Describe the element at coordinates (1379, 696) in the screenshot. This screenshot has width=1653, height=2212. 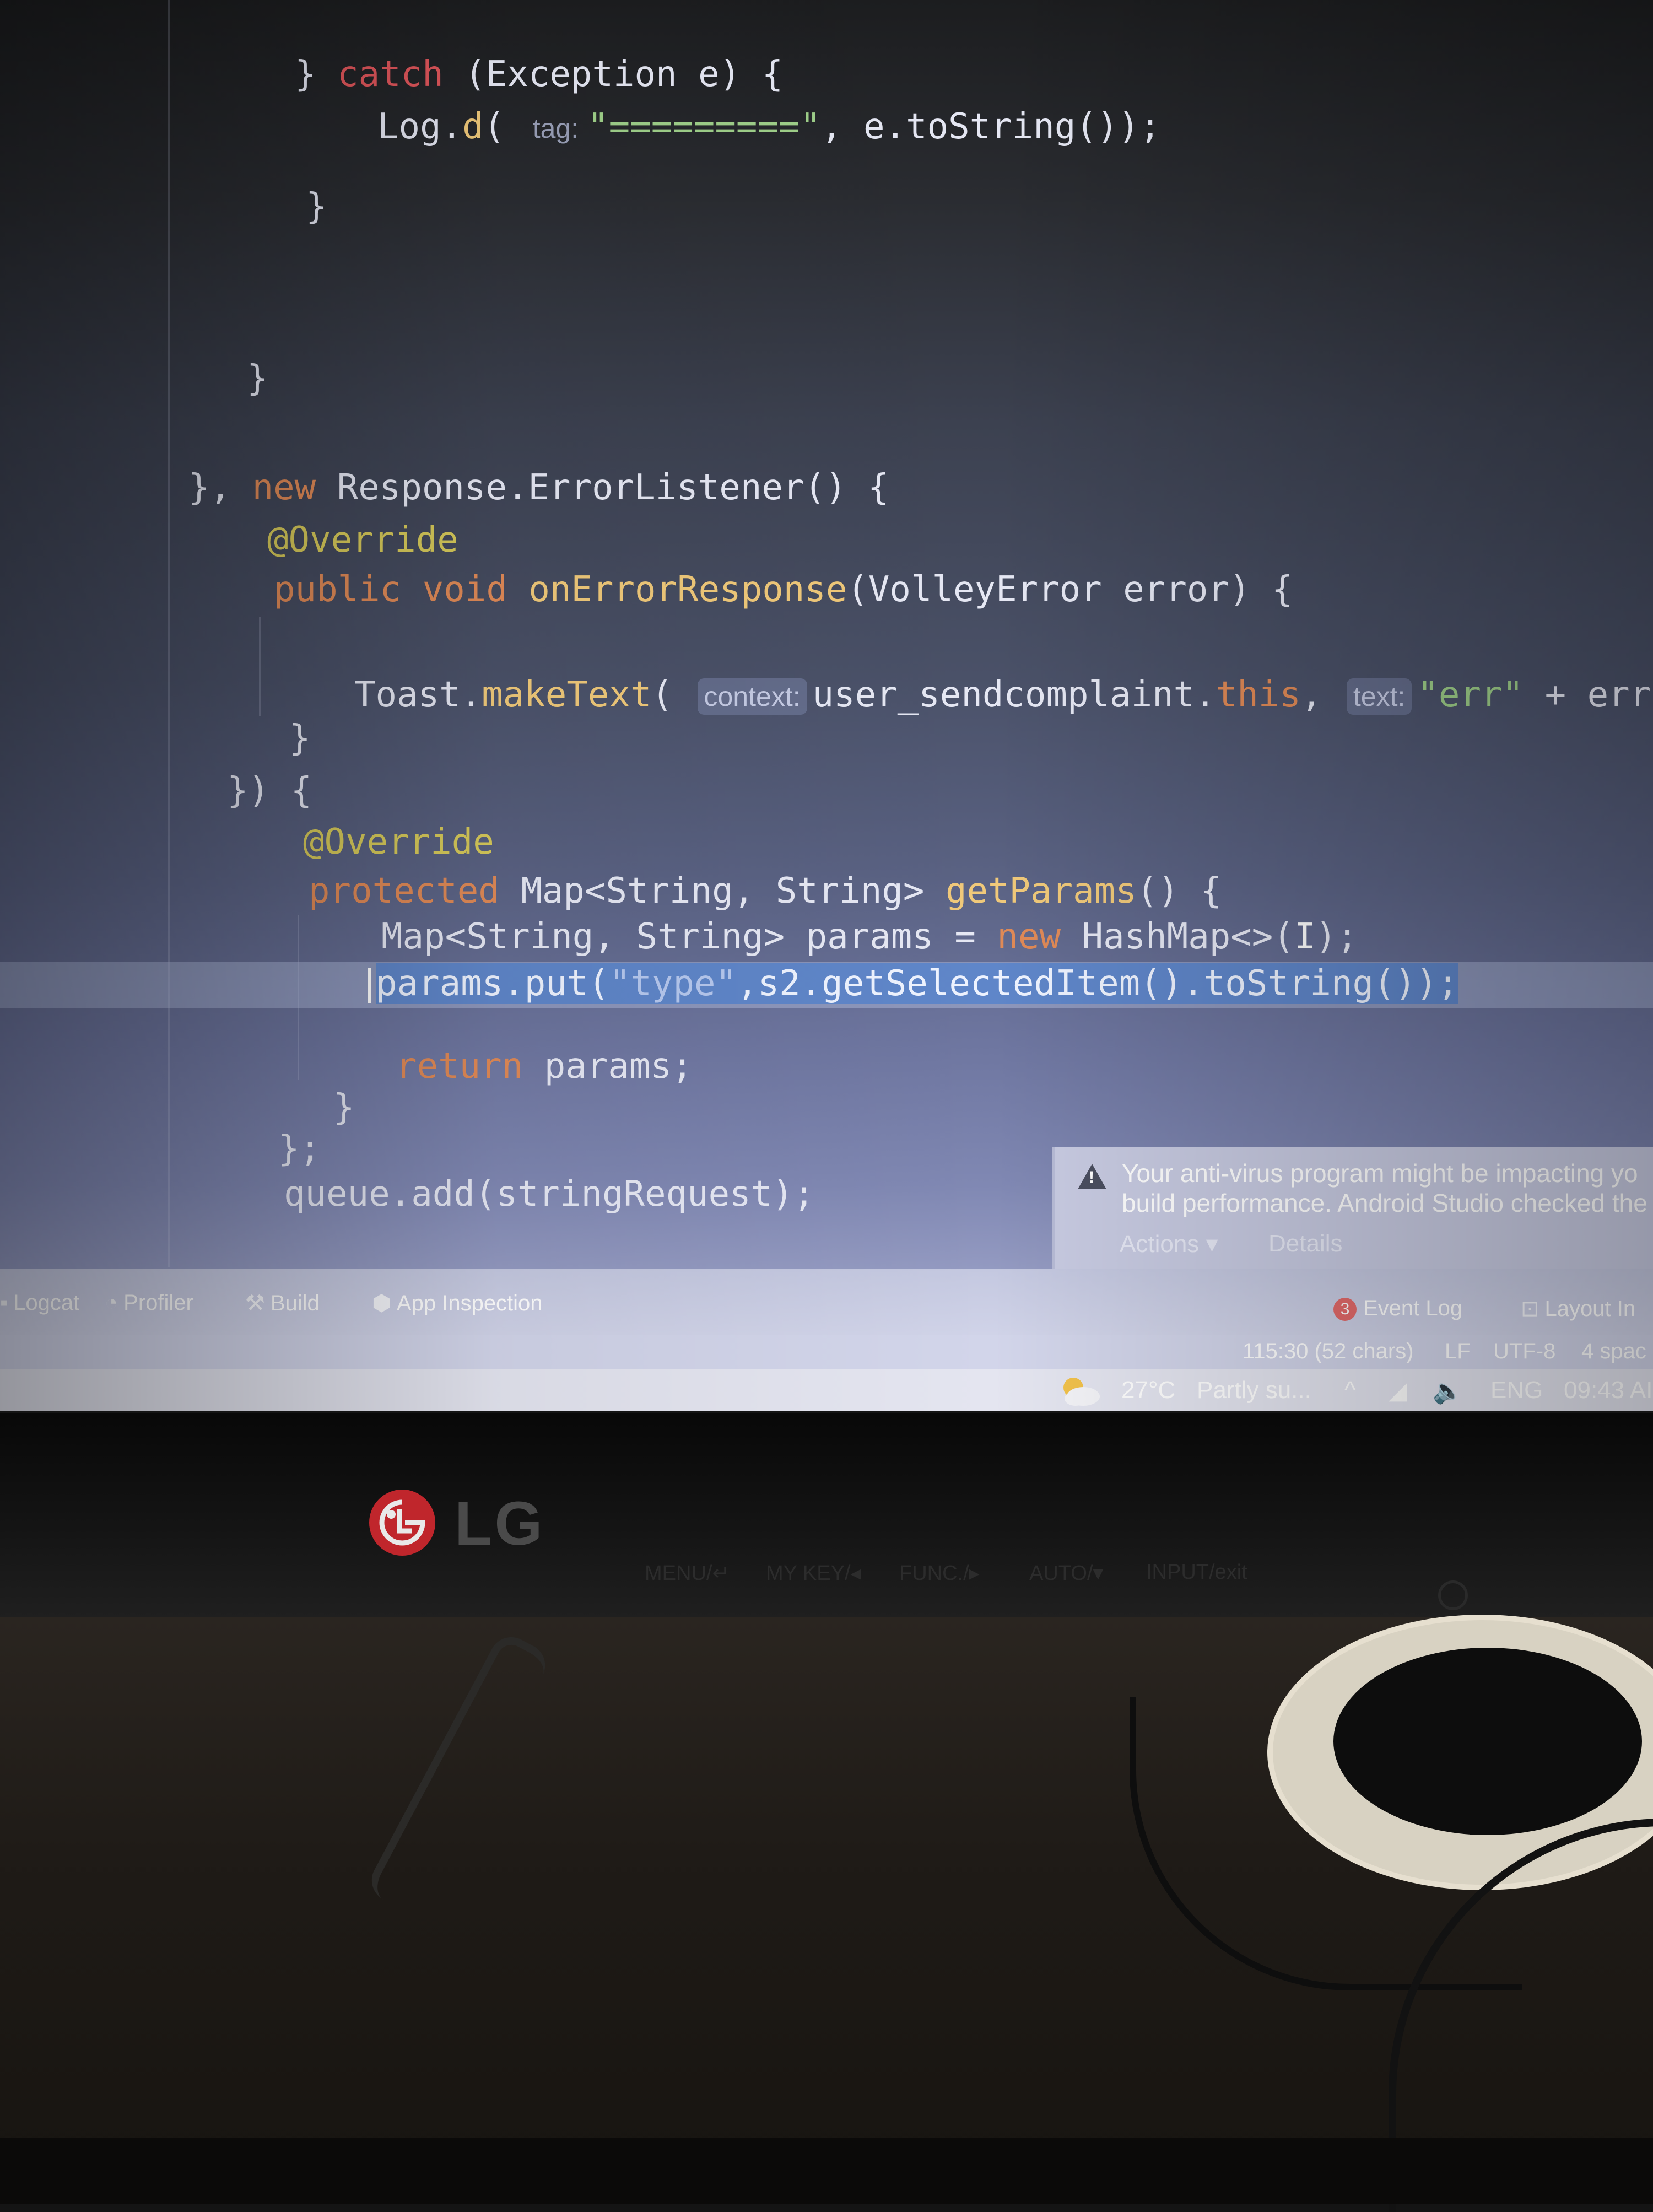
I see `parameter-hint: text:` at that location.